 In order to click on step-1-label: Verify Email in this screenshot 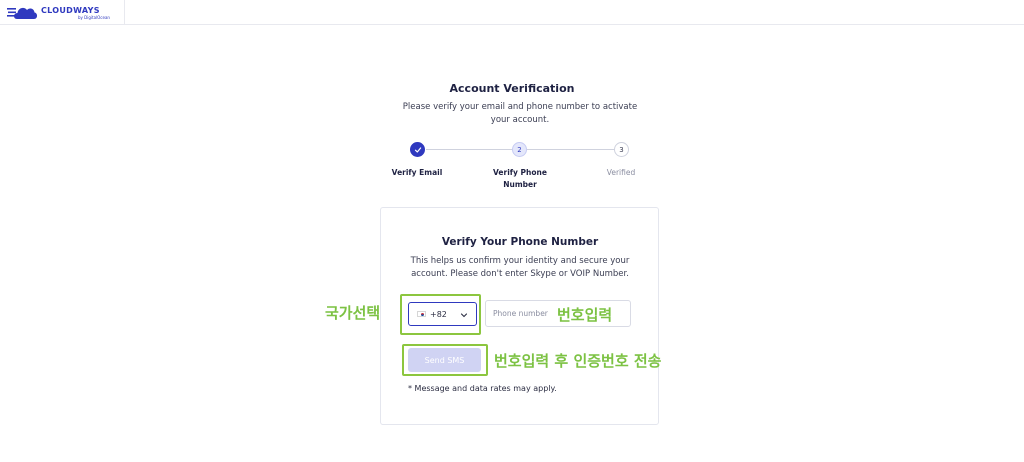, I will do `click(417, 172)`.